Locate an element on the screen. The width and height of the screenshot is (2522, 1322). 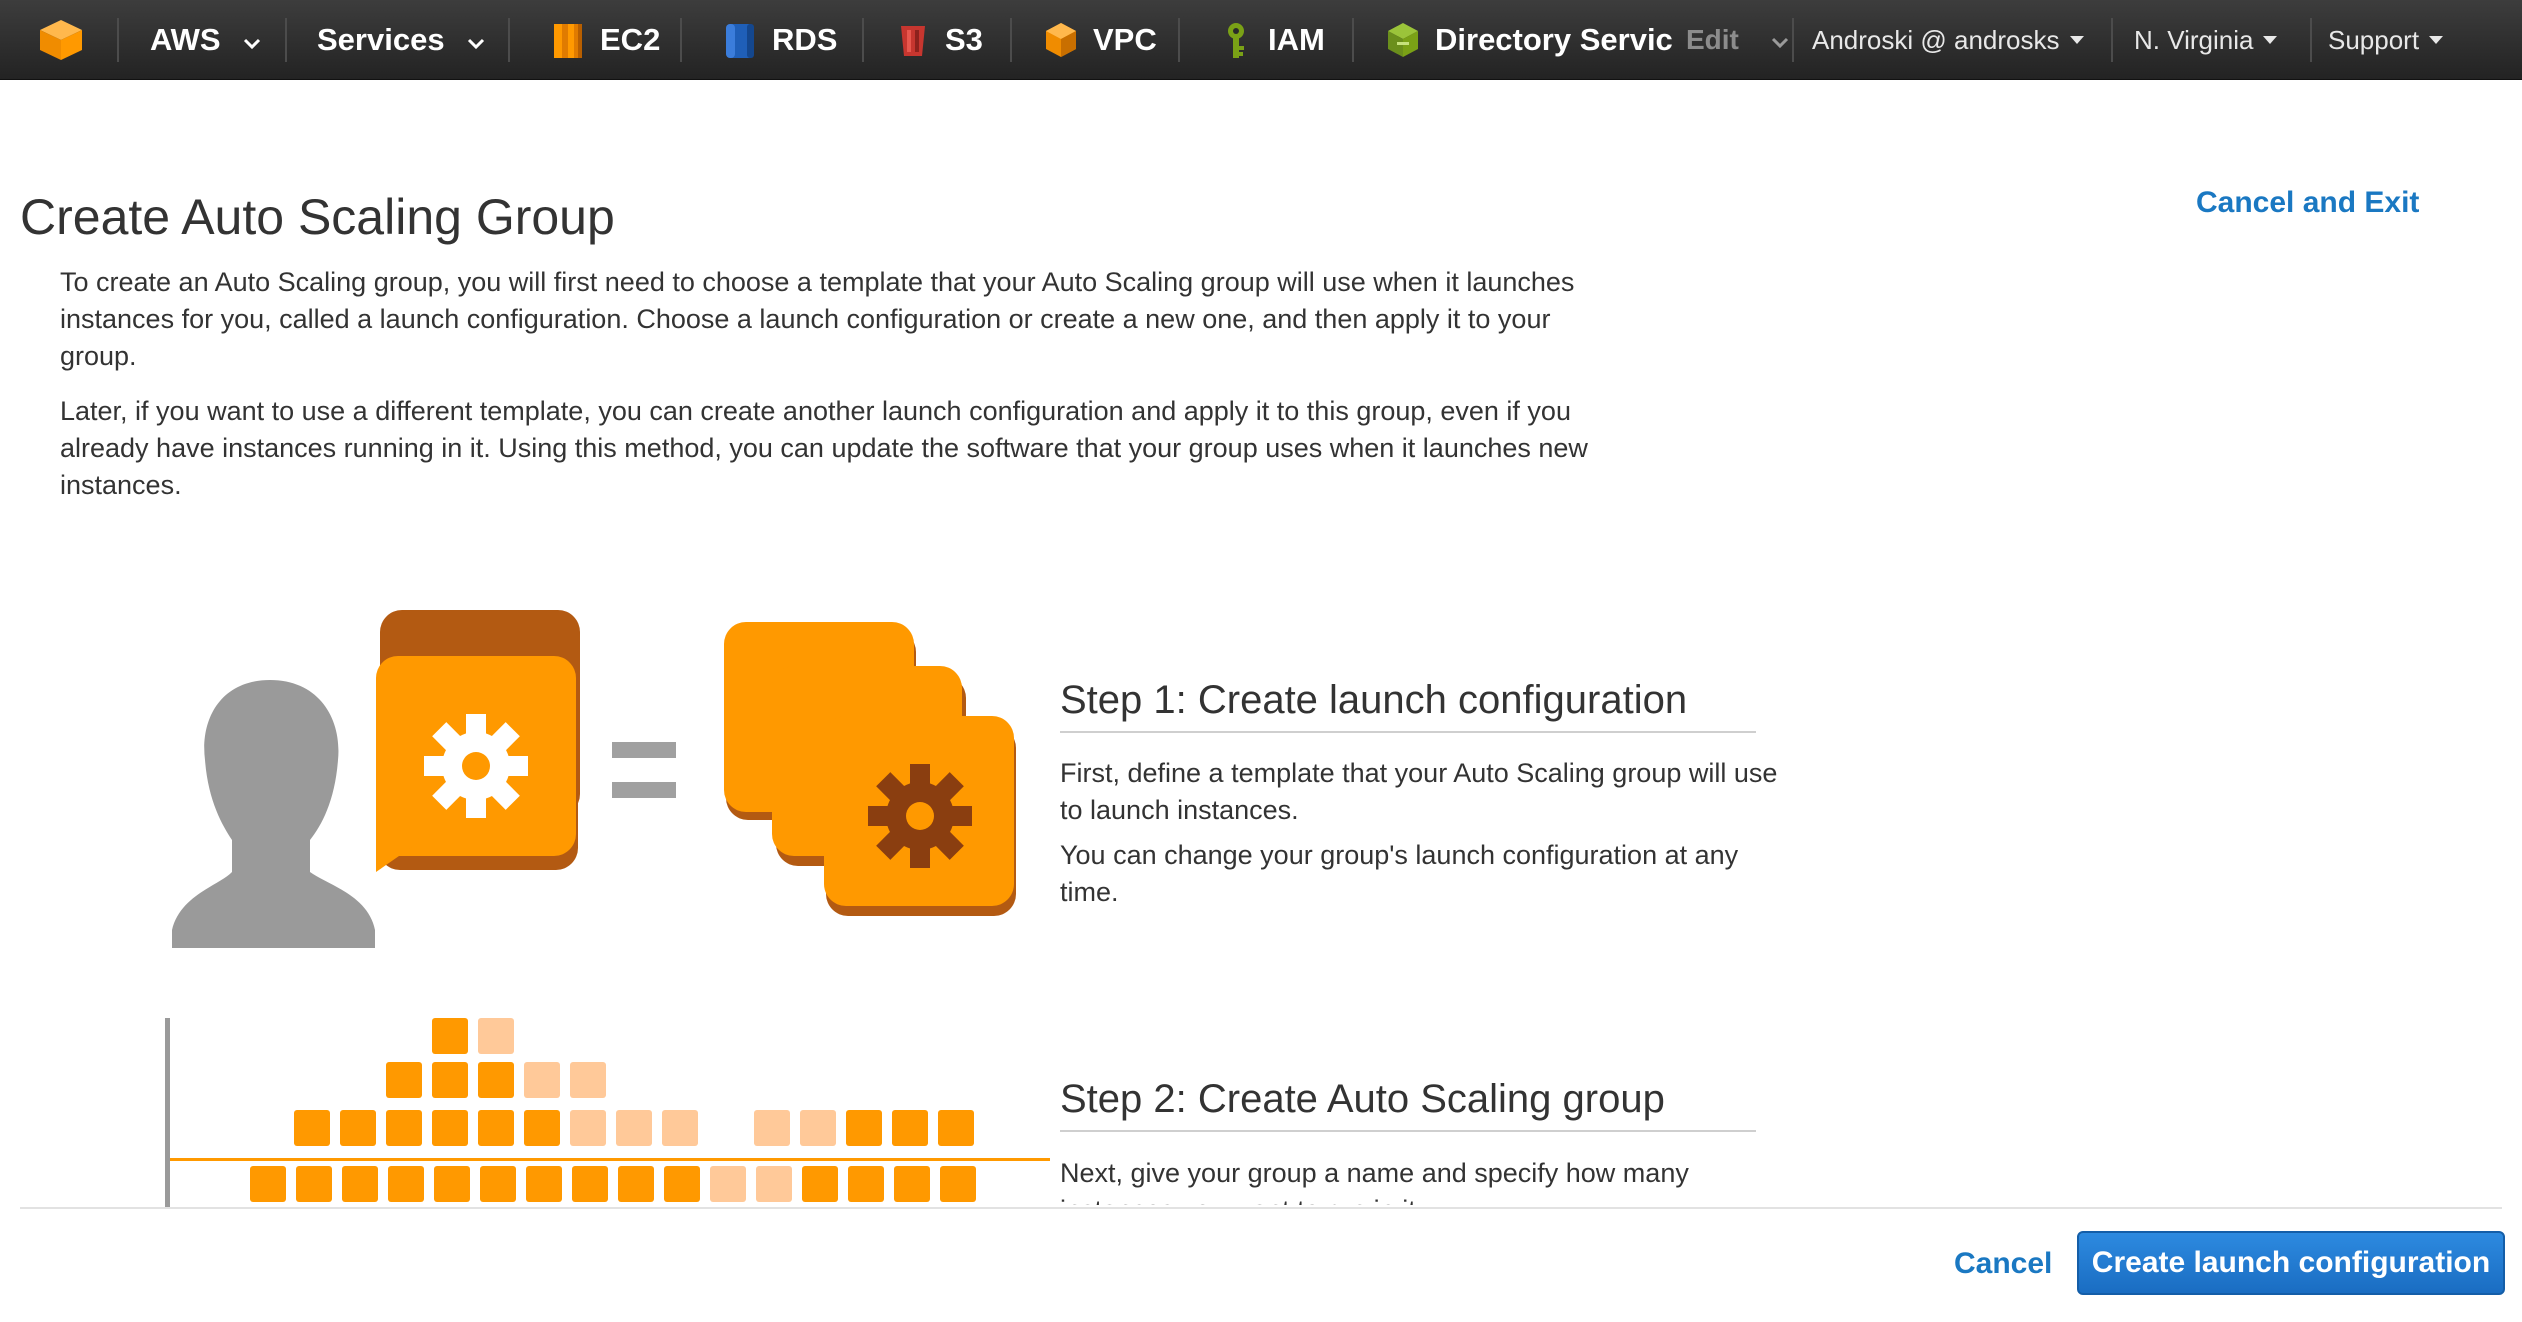
services-menu: Services is located at coordinates (401, 40).